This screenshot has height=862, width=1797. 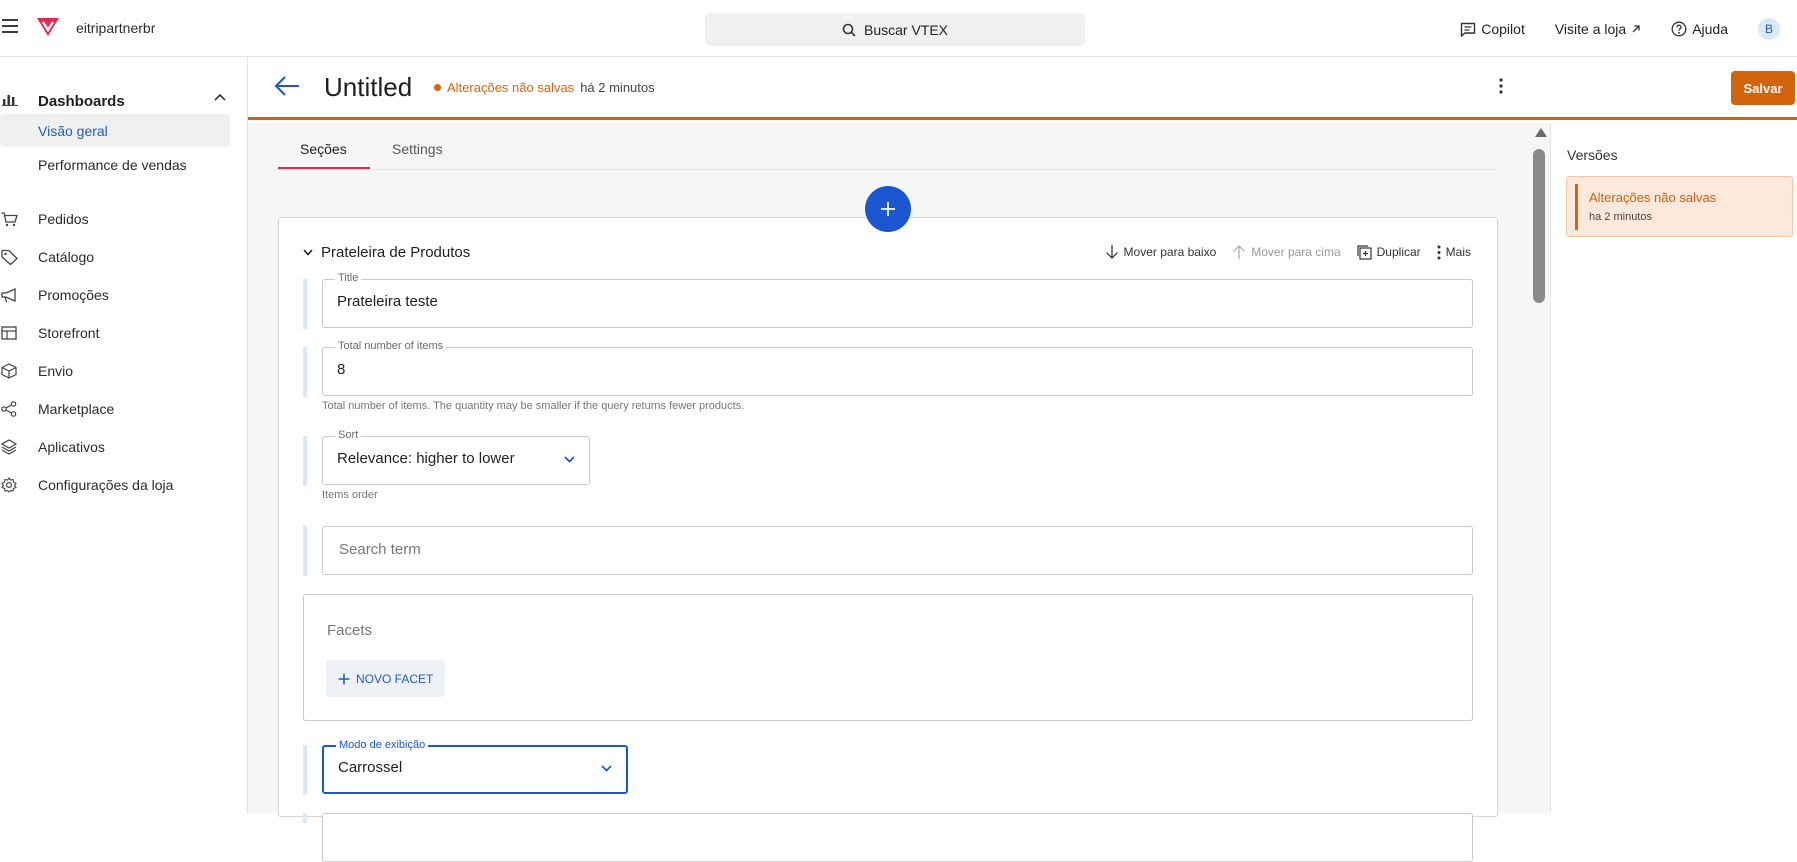 I want to click on status-time: há 2 minutos, so click(x=617, y=87).